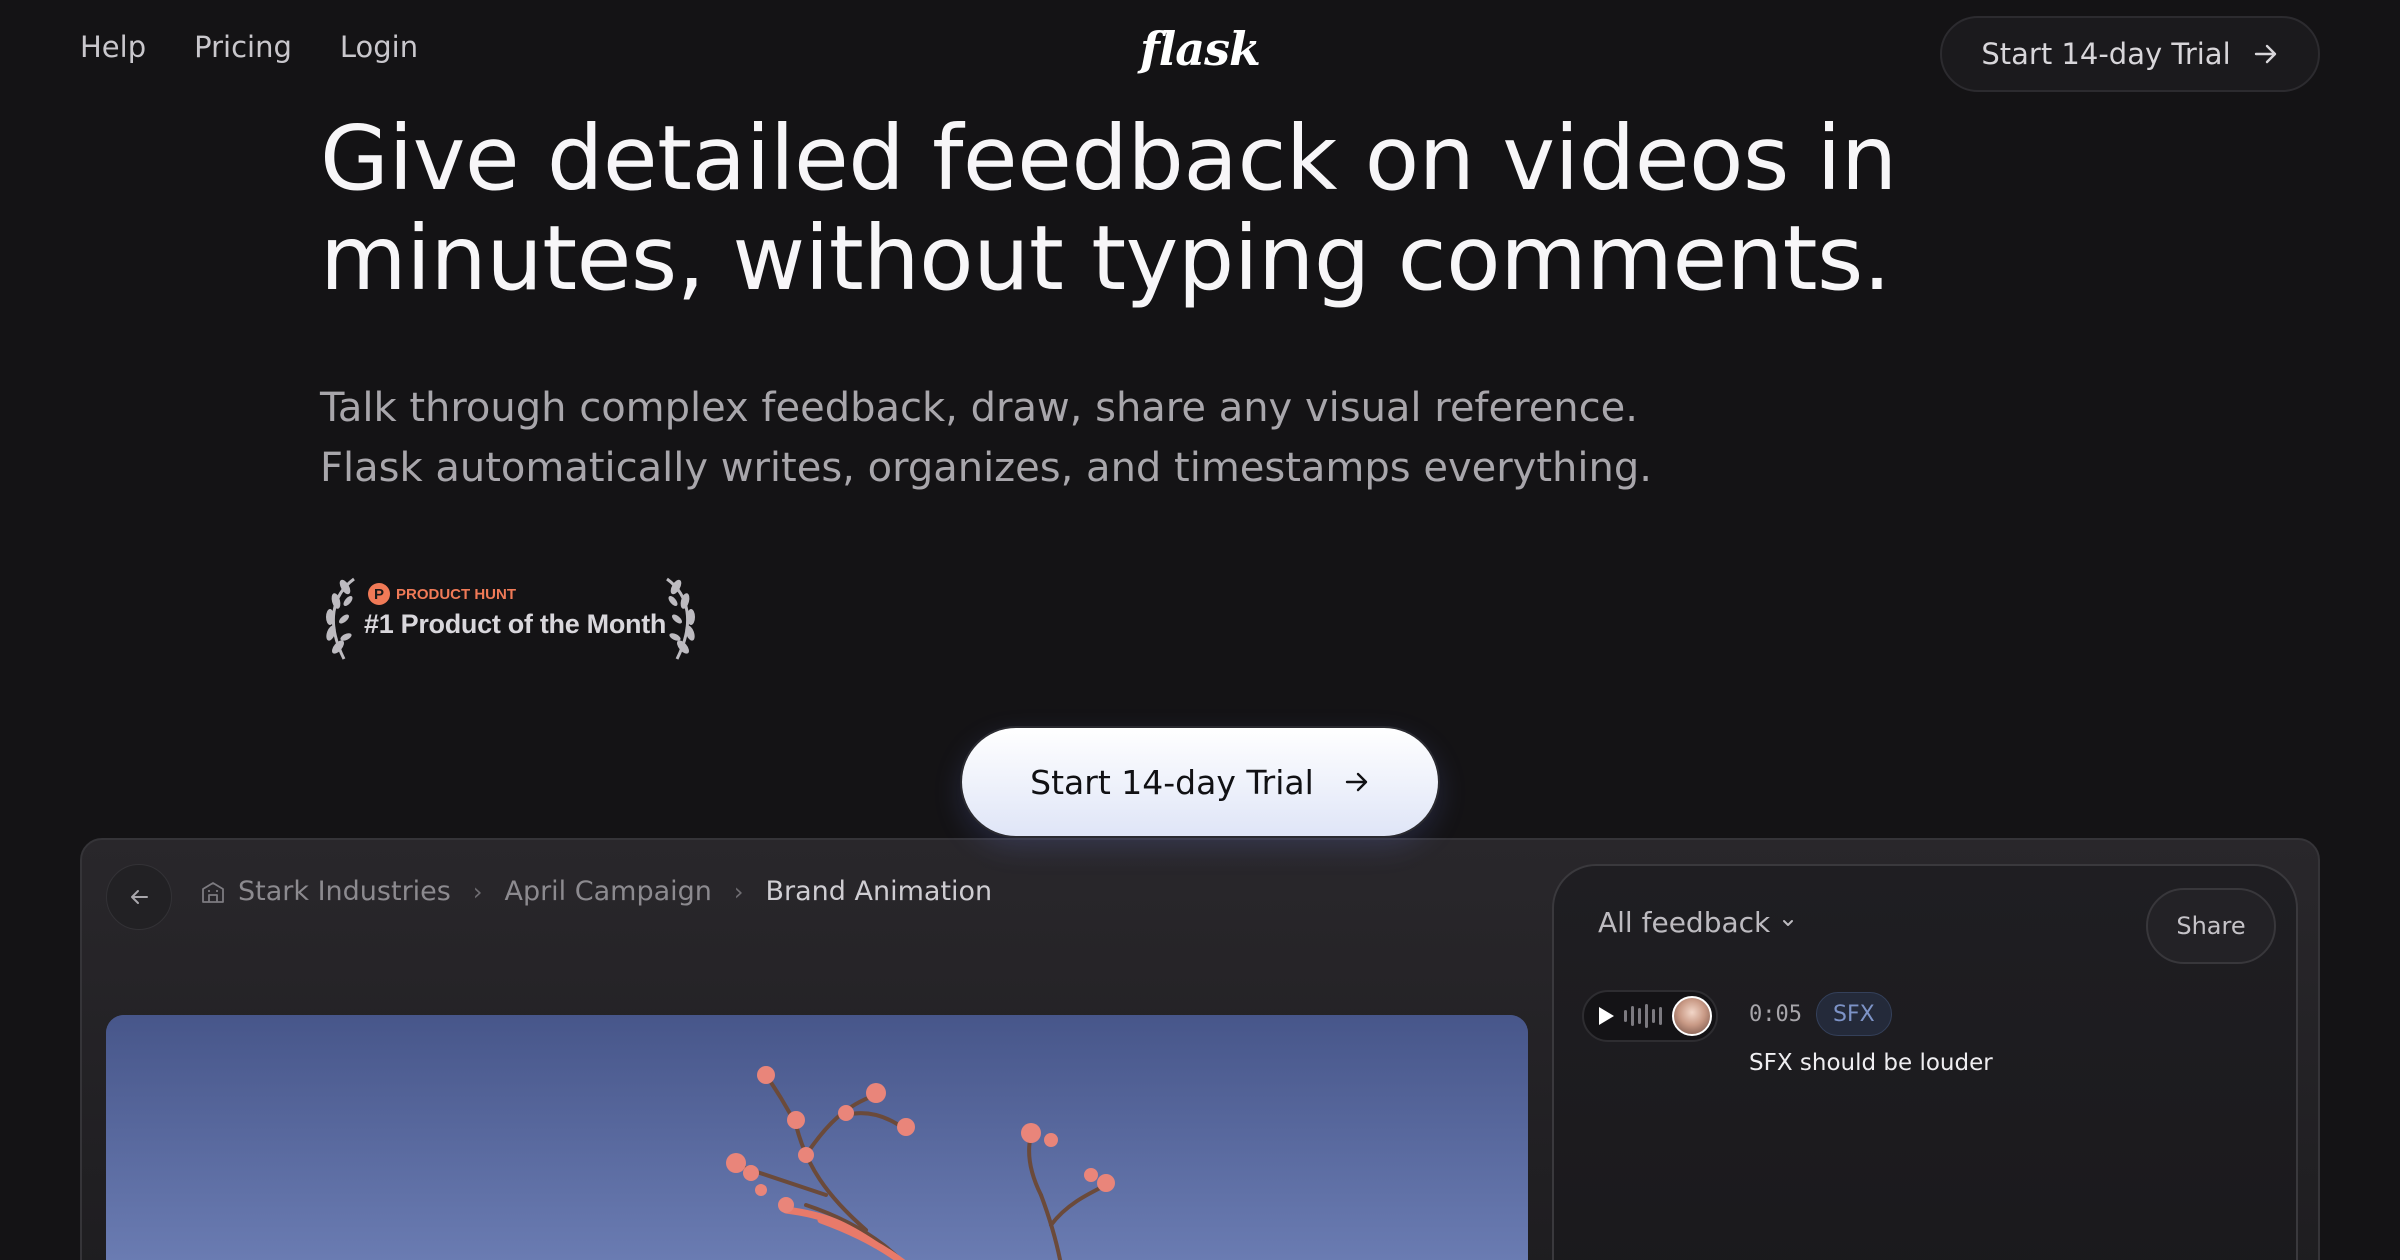  What do you see at coordinates (379, 47) in the screenshot?
I see `nav-login-link: Login` at bounding box center [379, 47].